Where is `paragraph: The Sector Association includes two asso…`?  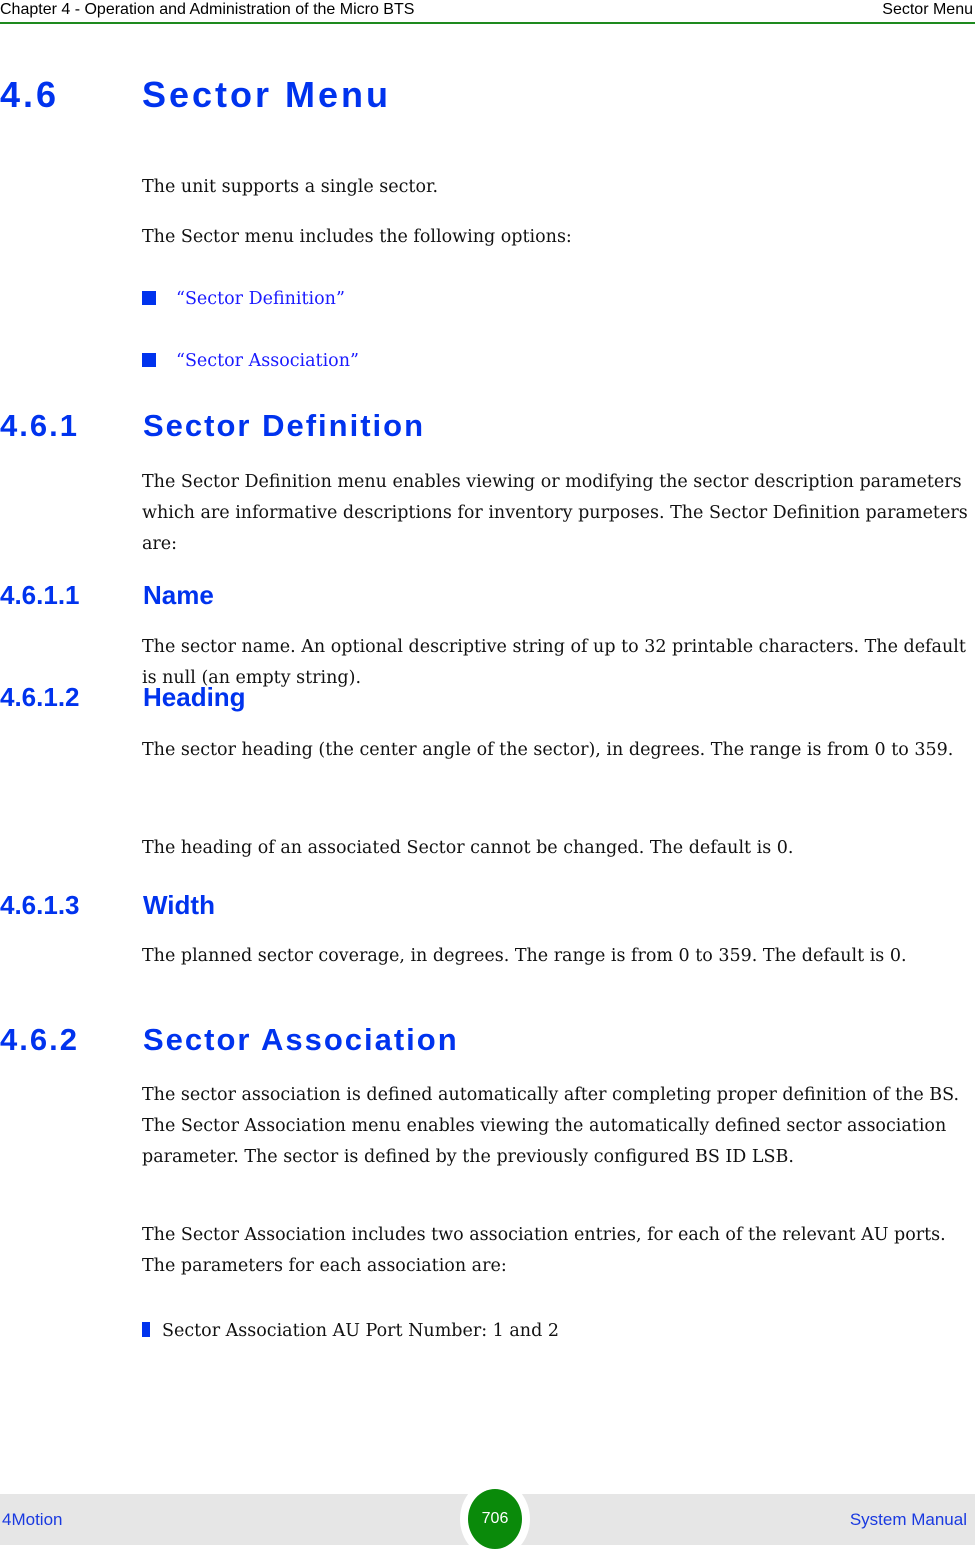
paragraph: The Sector Association includes two asso… is located at coordinates (544, 1250).